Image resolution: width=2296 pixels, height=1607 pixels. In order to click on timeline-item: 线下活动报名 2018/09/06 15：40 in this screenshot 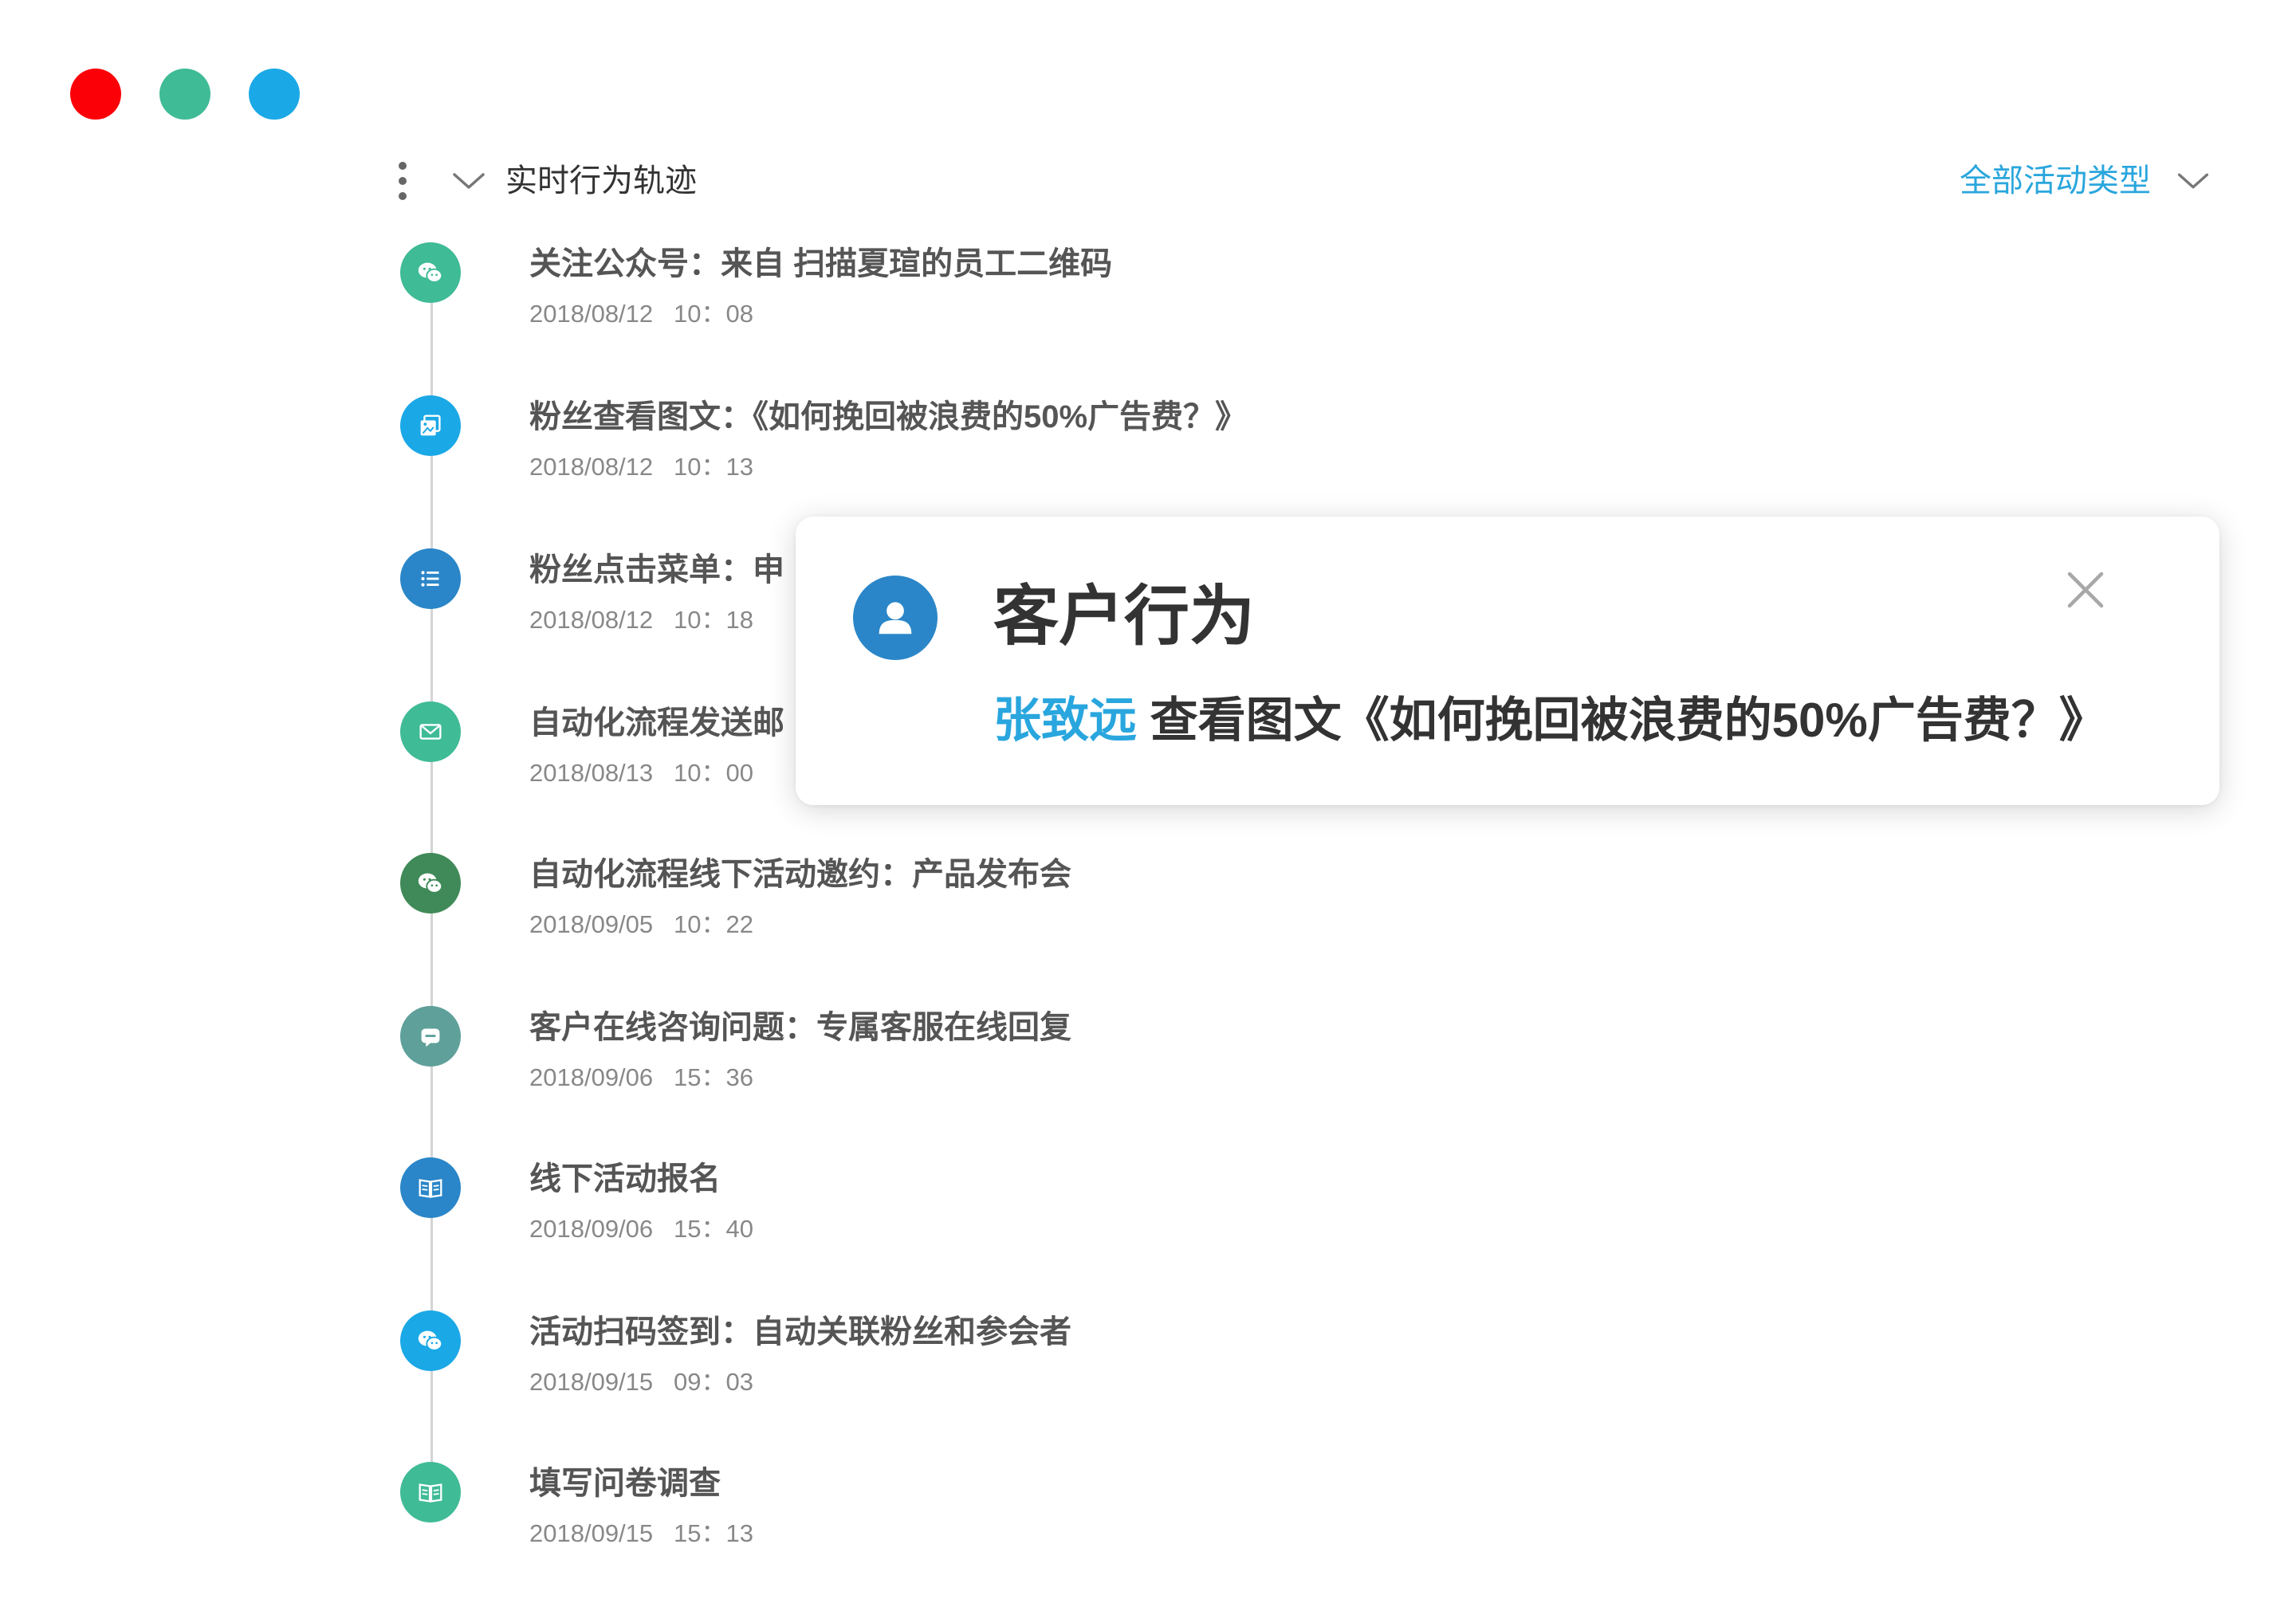, I will do `click(877, 1202)`.